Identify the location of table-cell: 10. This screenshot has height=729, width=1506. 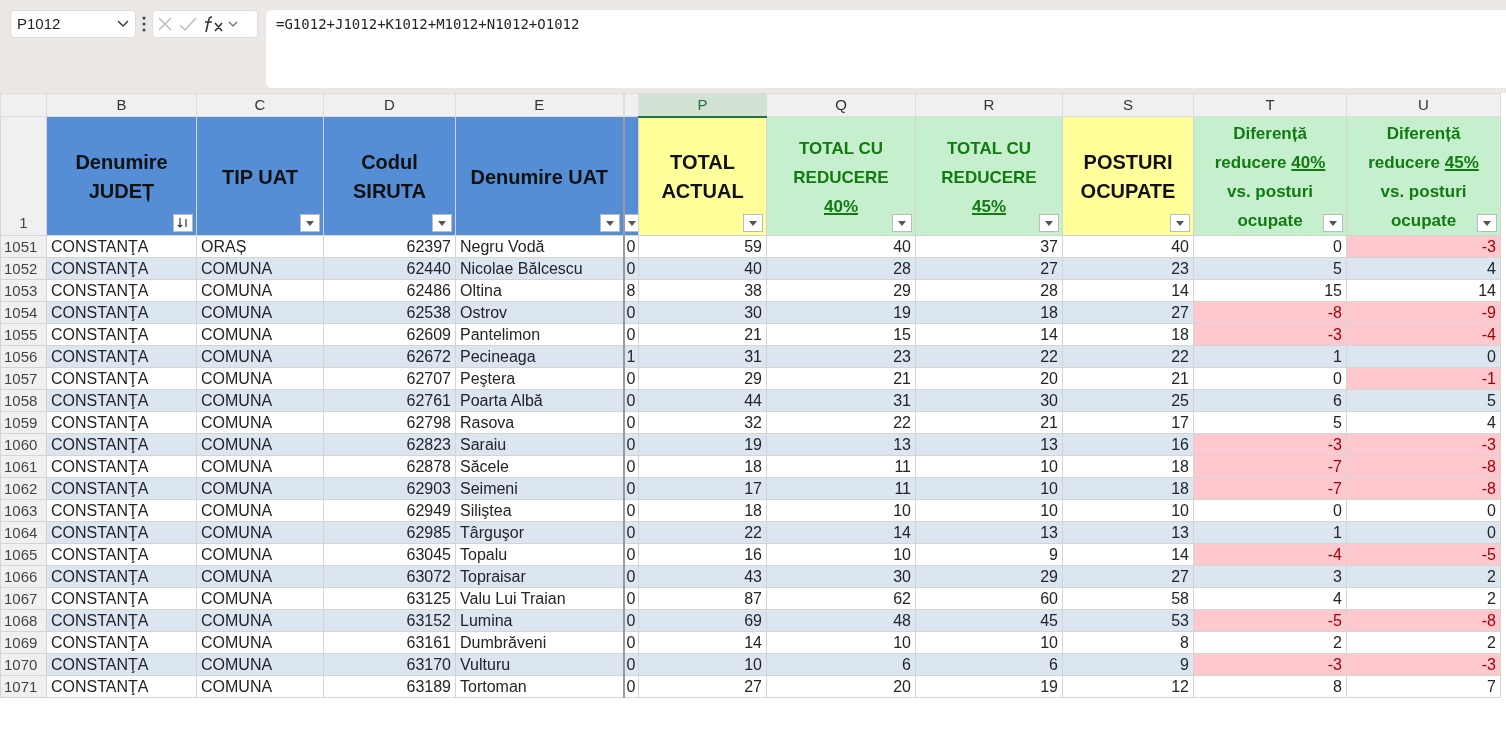
(841, 642).